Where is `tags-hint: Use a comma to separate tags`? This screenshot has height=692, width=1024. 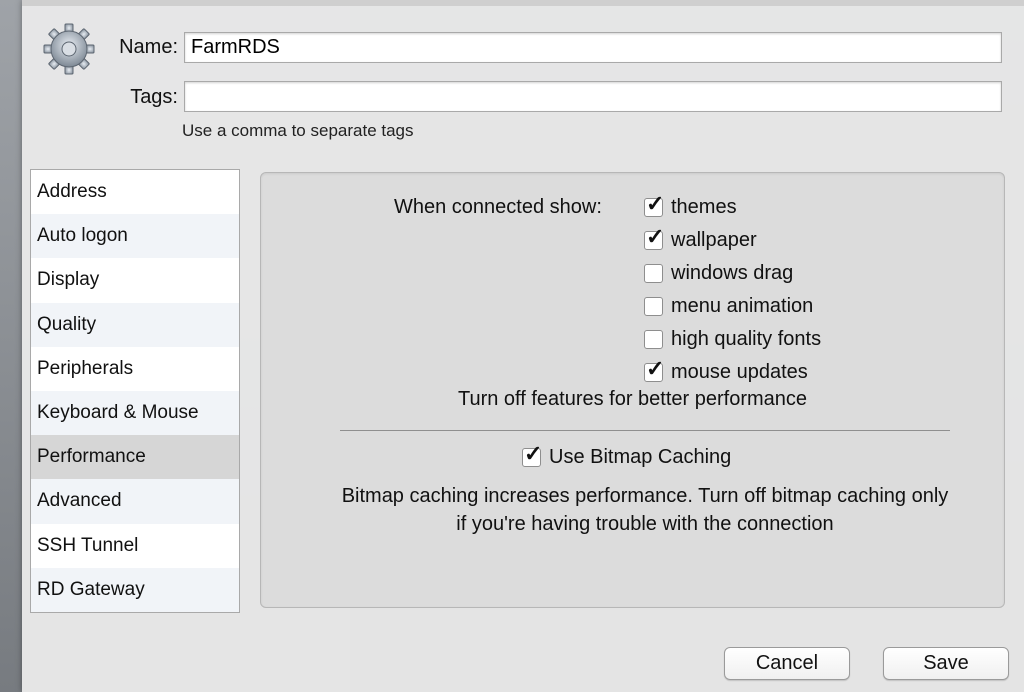 tags-hint: Use a comma to separate tags is located at coordinates (298, 130).